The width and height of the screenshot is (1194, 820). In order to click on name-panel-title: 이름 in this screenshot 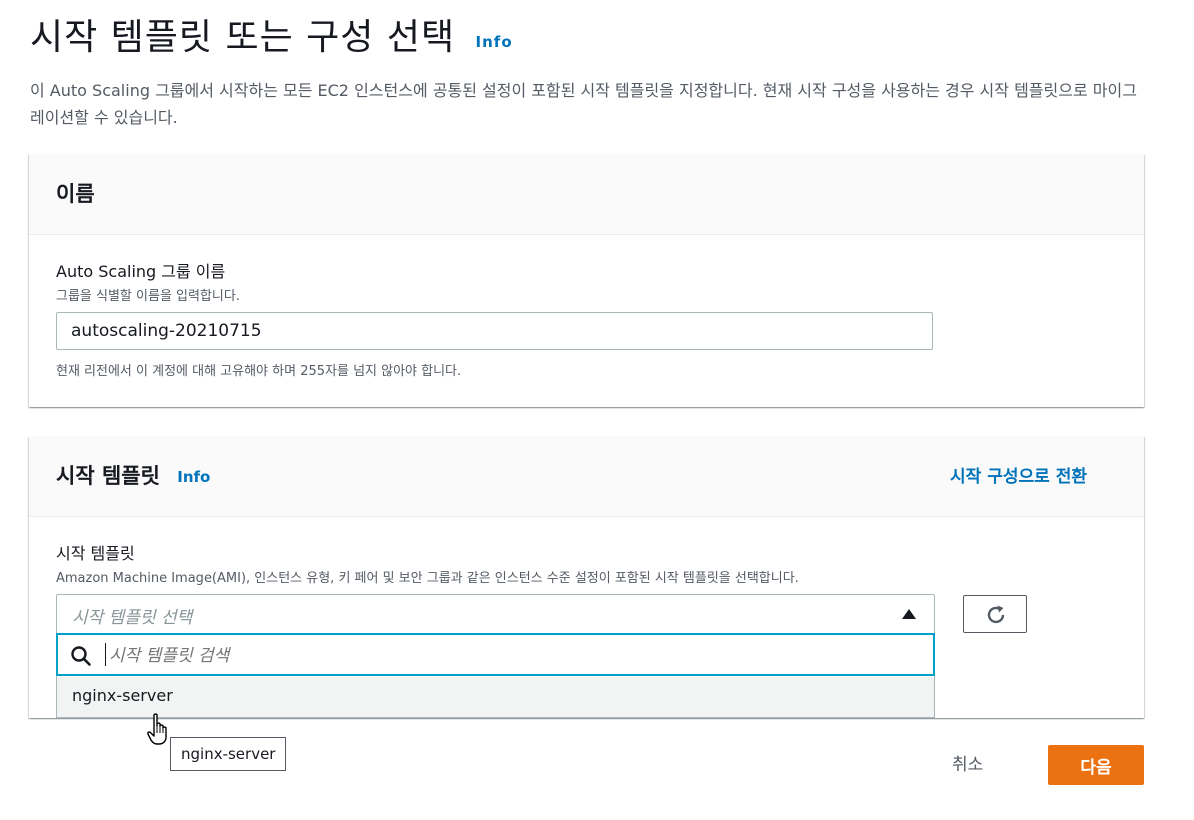, I will do `click(75, 194)`.